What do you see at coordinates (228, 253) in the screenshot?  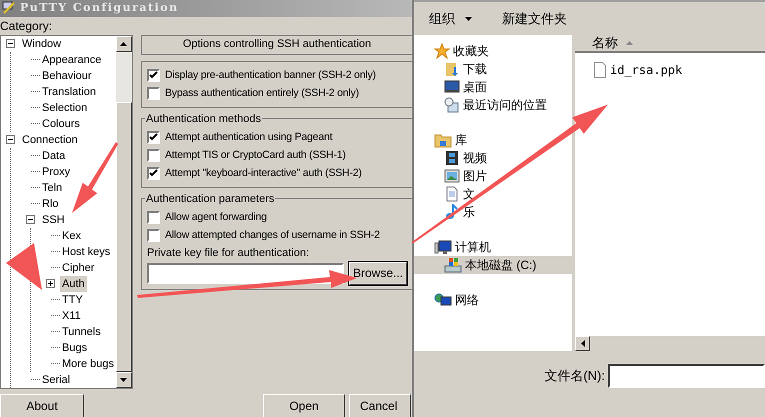 I see `field-label: Private key file for authentication:` at bounding box center [228, 253].